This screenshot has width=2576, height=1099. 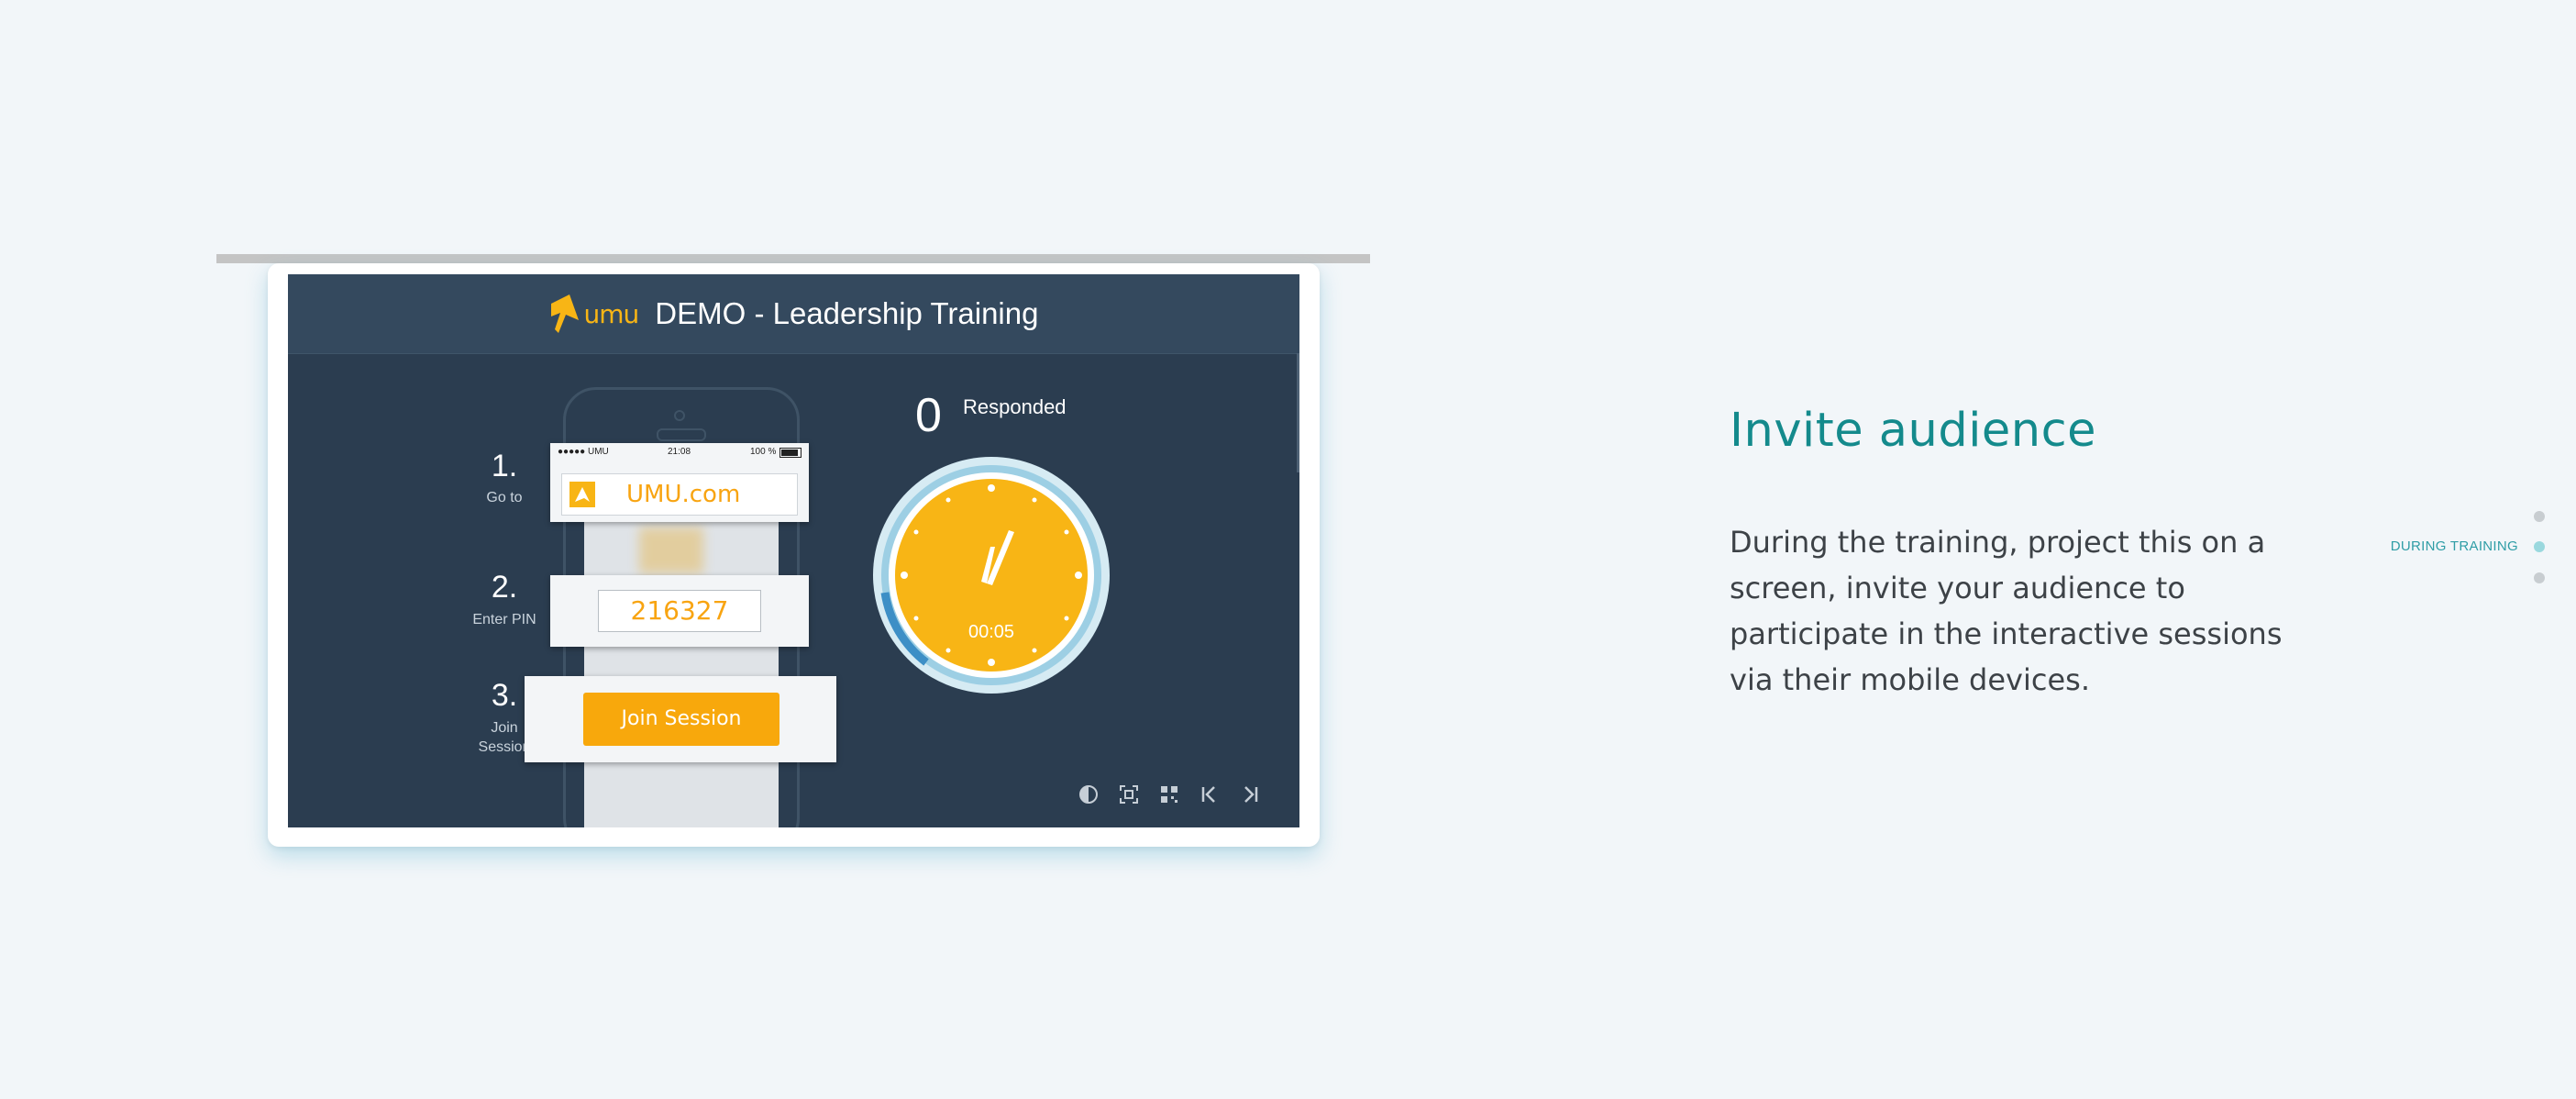 I want to click on step-1-number: 1., so click(x=504, y=466).